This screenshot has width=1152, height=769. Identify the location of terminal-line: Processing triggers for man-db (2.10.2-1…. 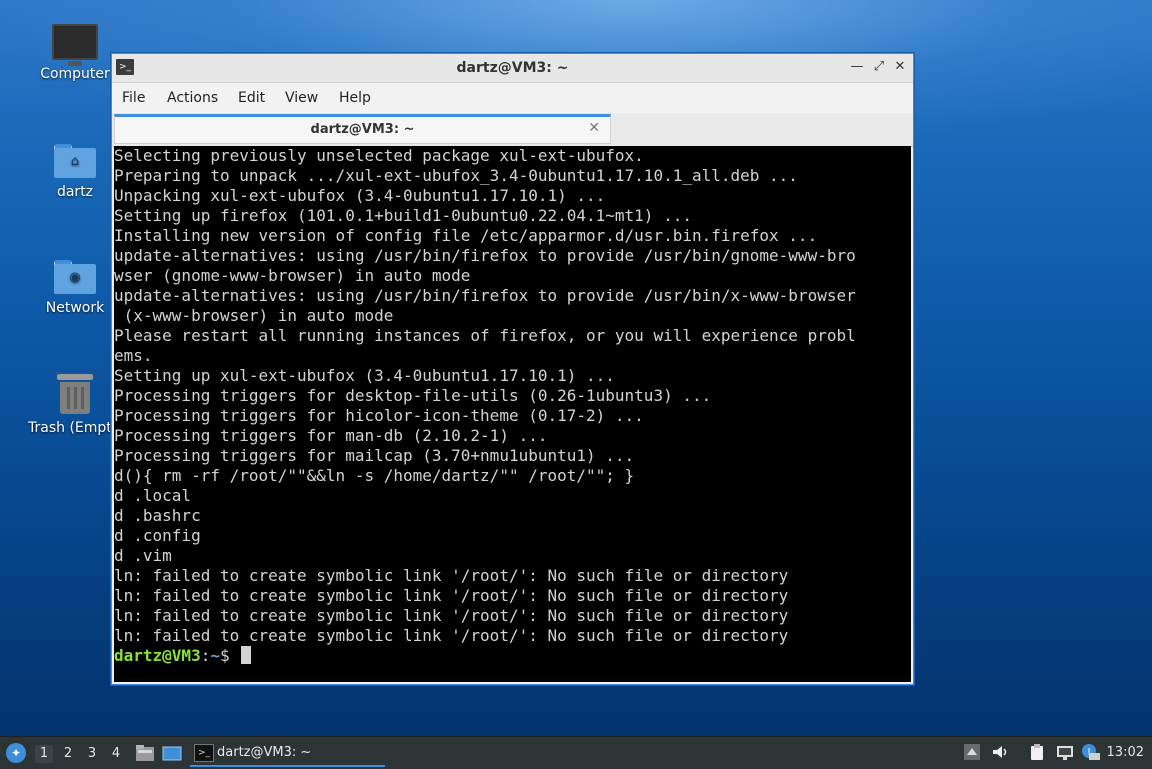
(331, 435).